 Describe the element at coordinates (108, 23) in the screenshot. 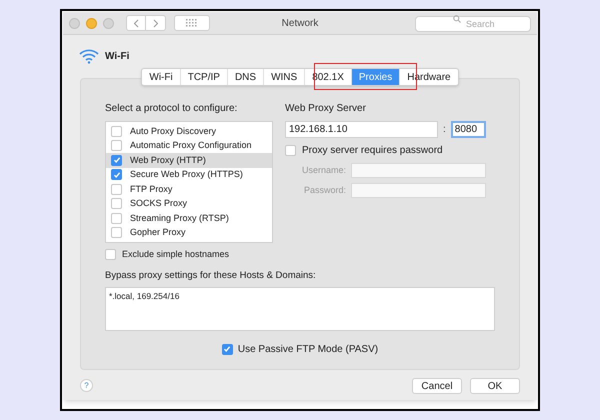

I see `zoom-button` at that location.